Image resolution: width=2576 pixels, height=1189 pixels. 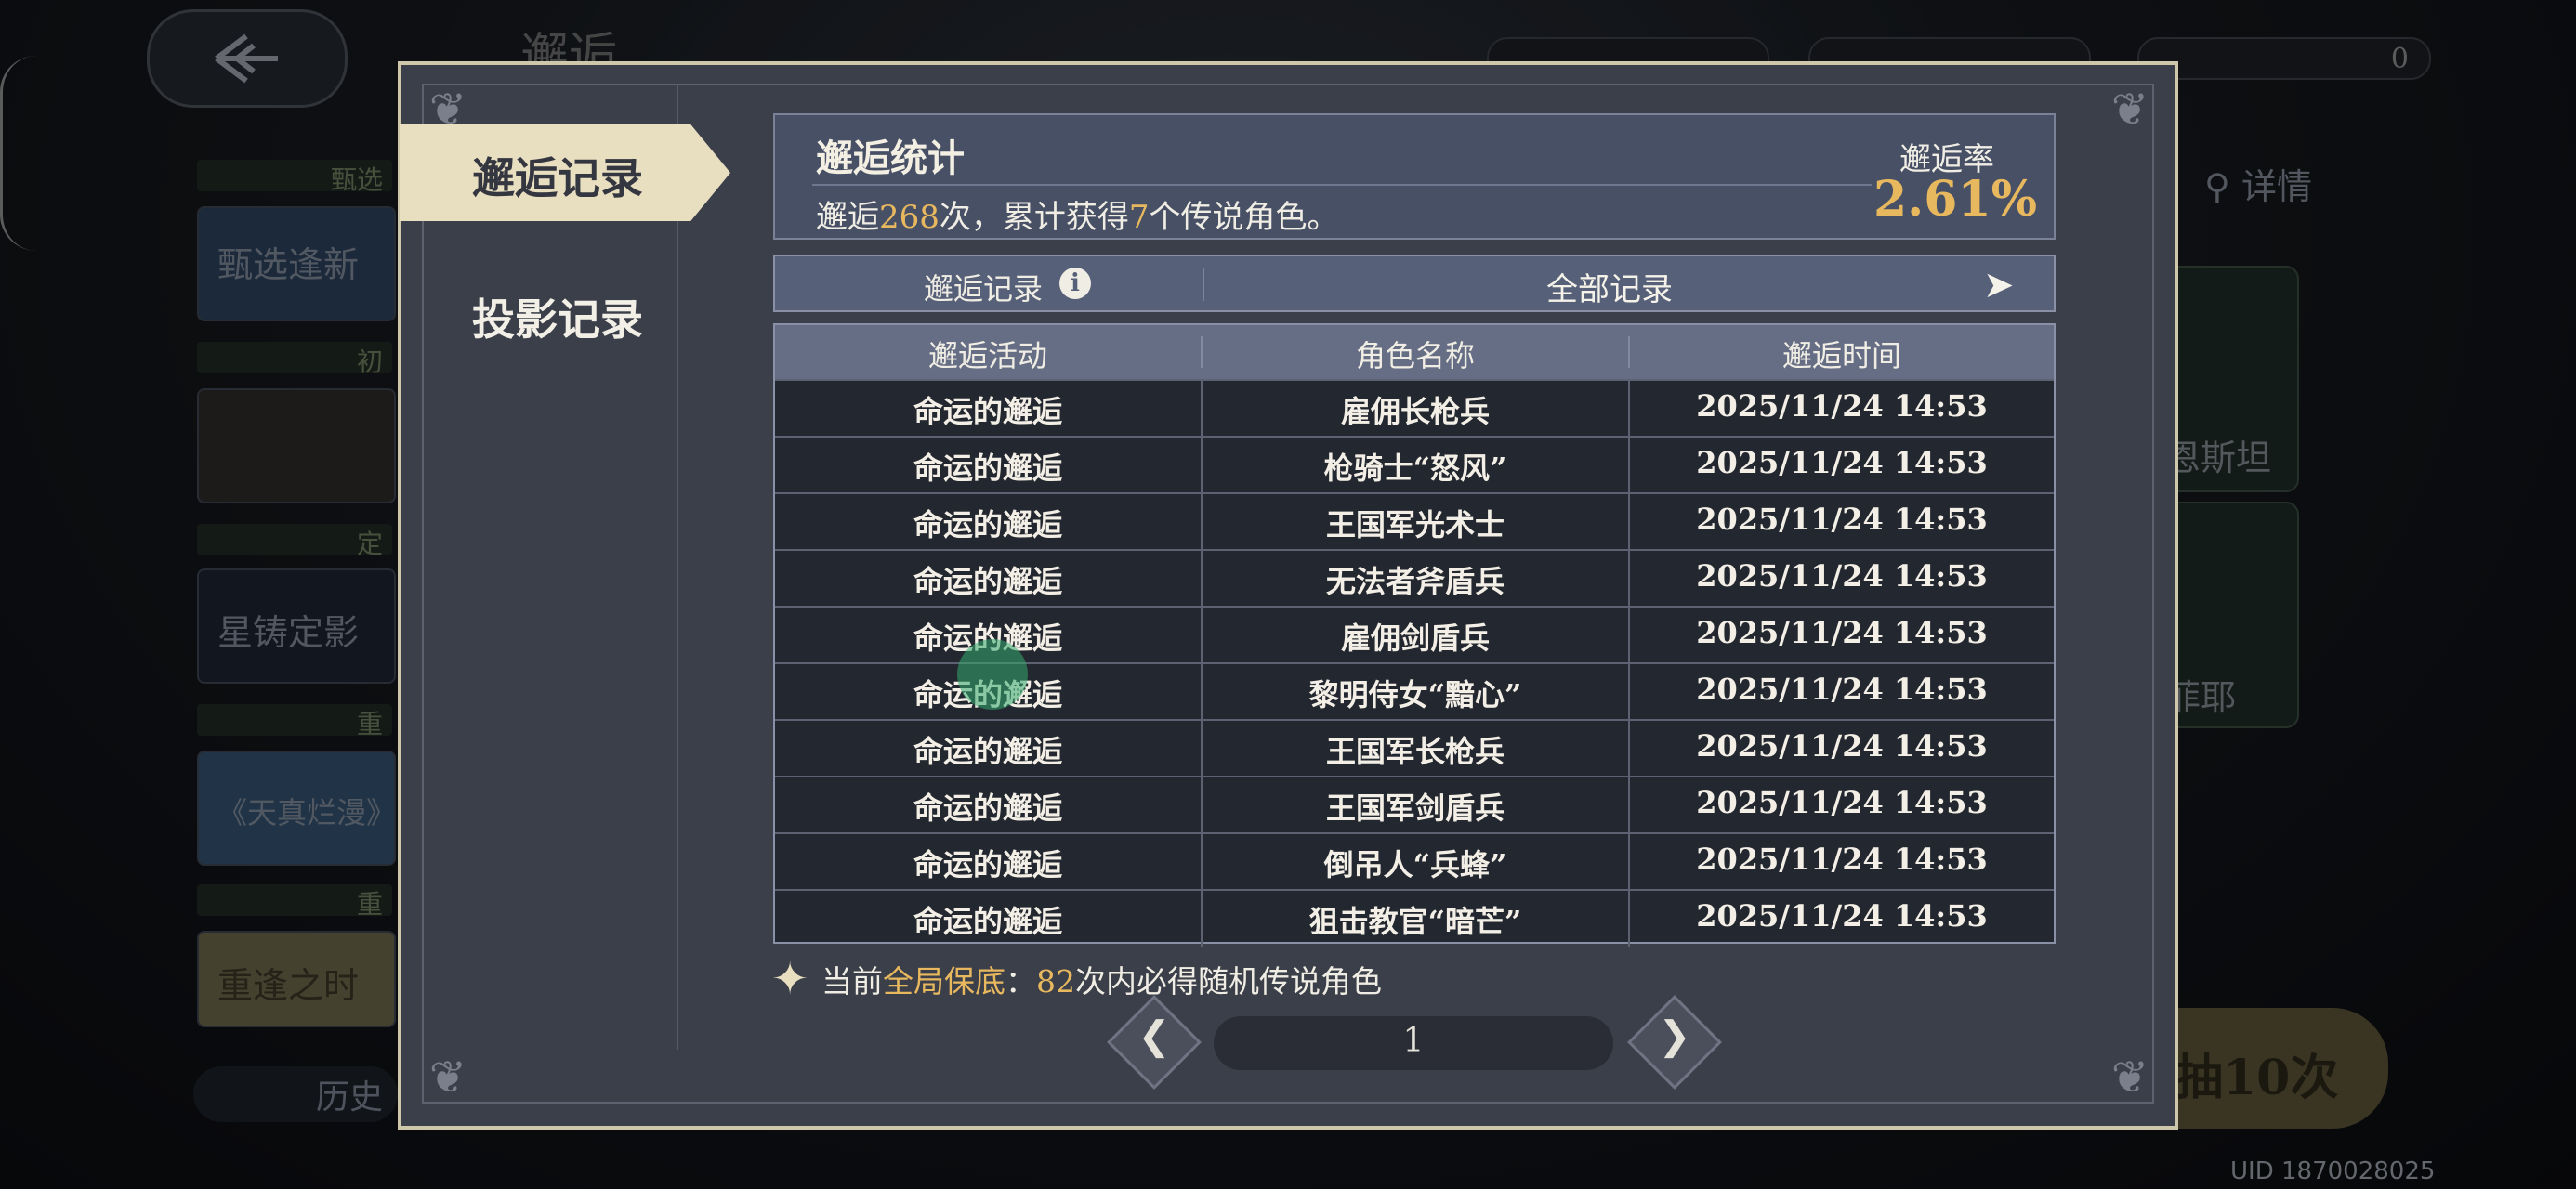 I want to click on cell-character: 王国军剑盾兵, so click(x=1415, y=808).